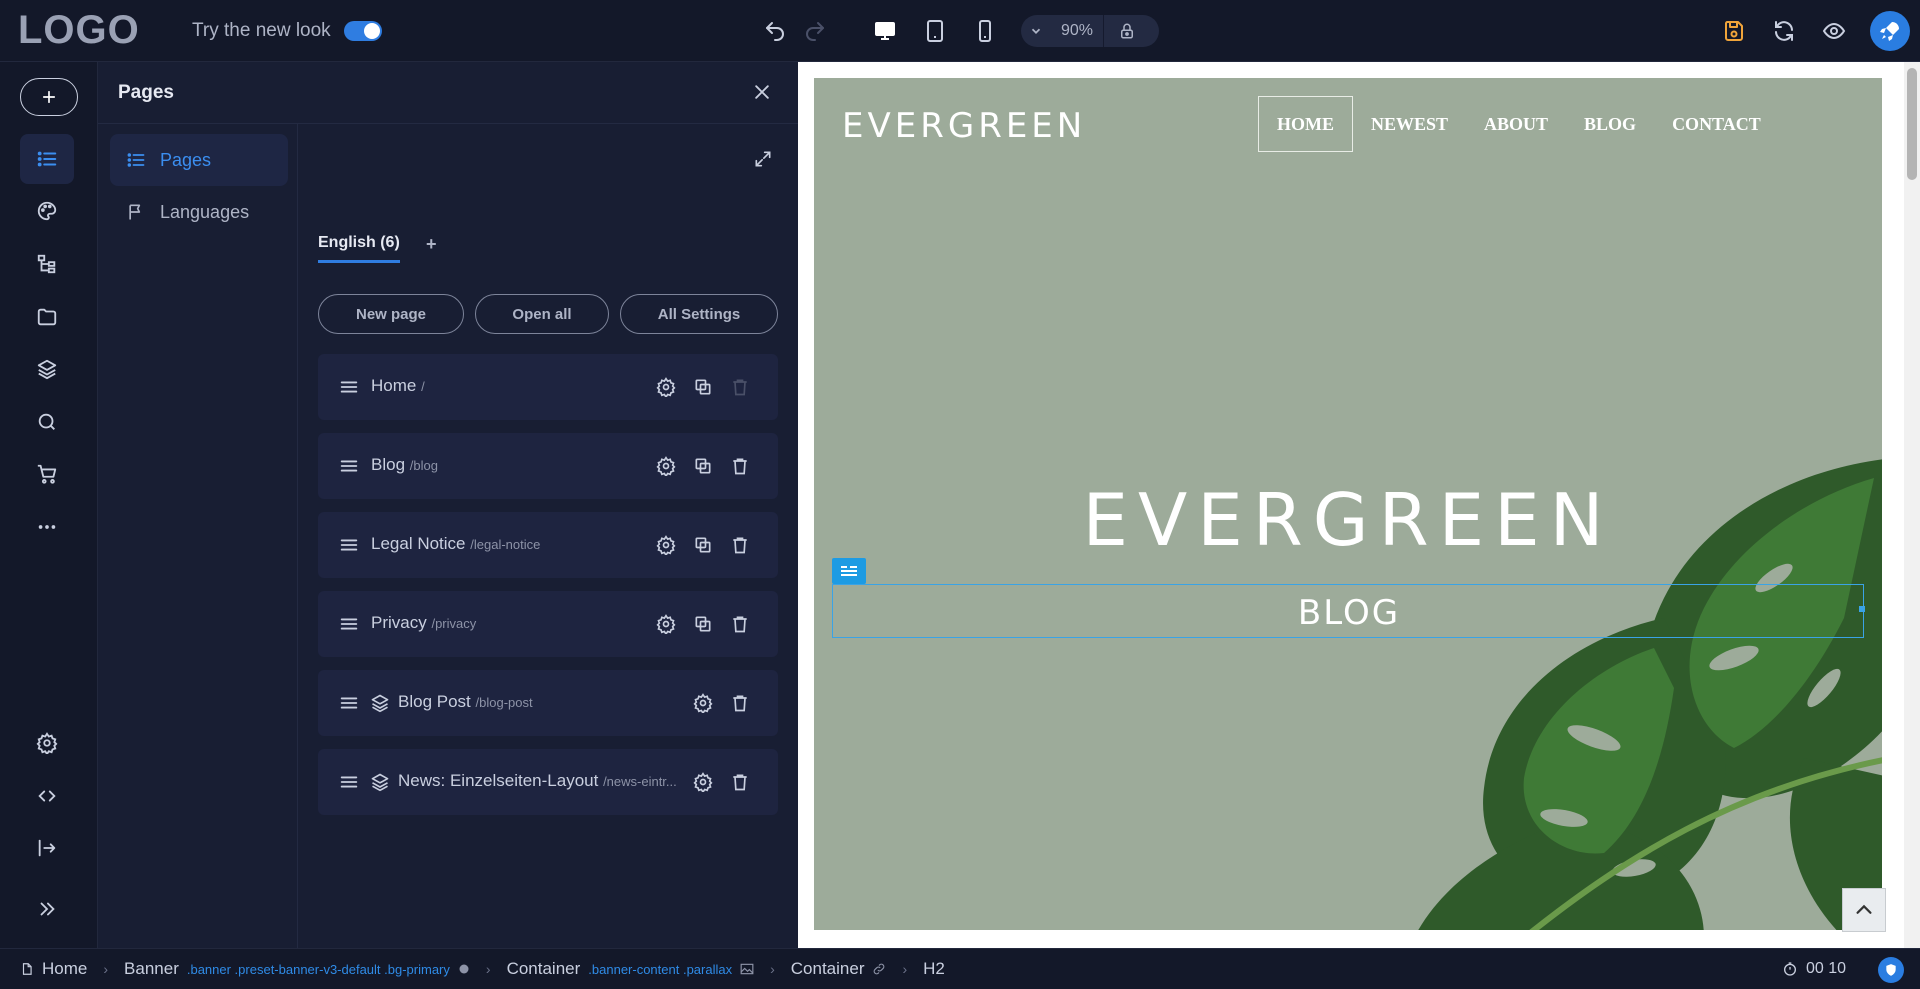 Image resolution: width=1920 pixels, height=989 pixels. Describe the element at coordinates (762, 92) in the screenshot. I see `close-icon` at that location.